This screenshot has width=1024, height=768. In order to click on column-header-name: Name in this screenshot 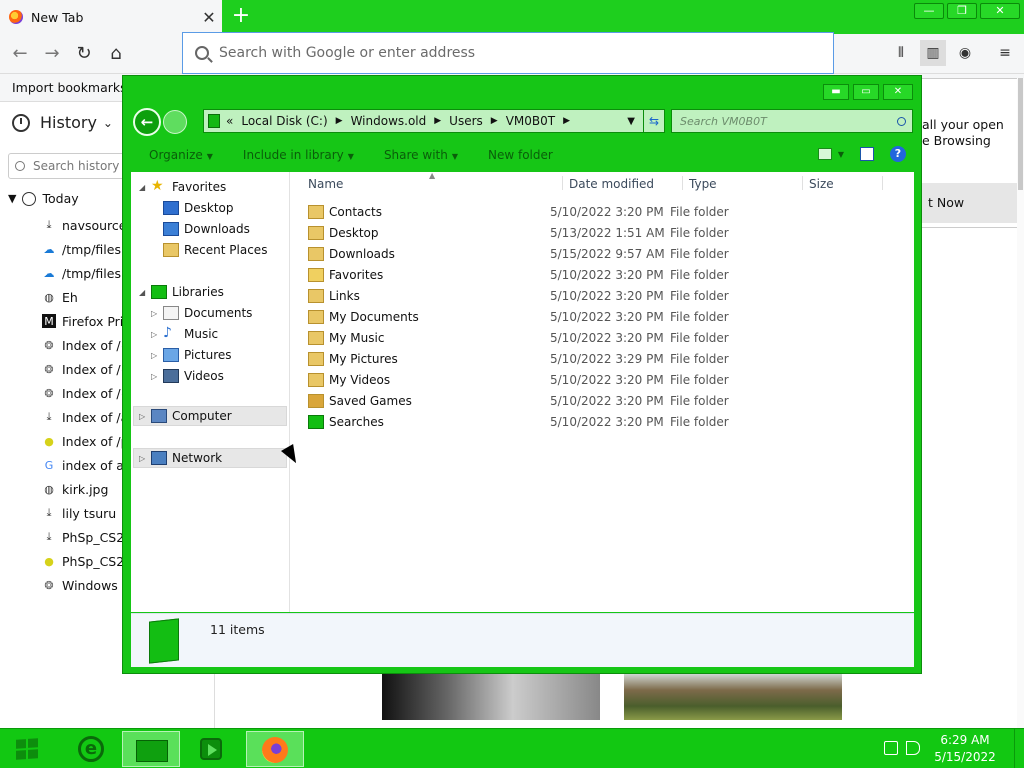, I will do `click(325, 183)`.